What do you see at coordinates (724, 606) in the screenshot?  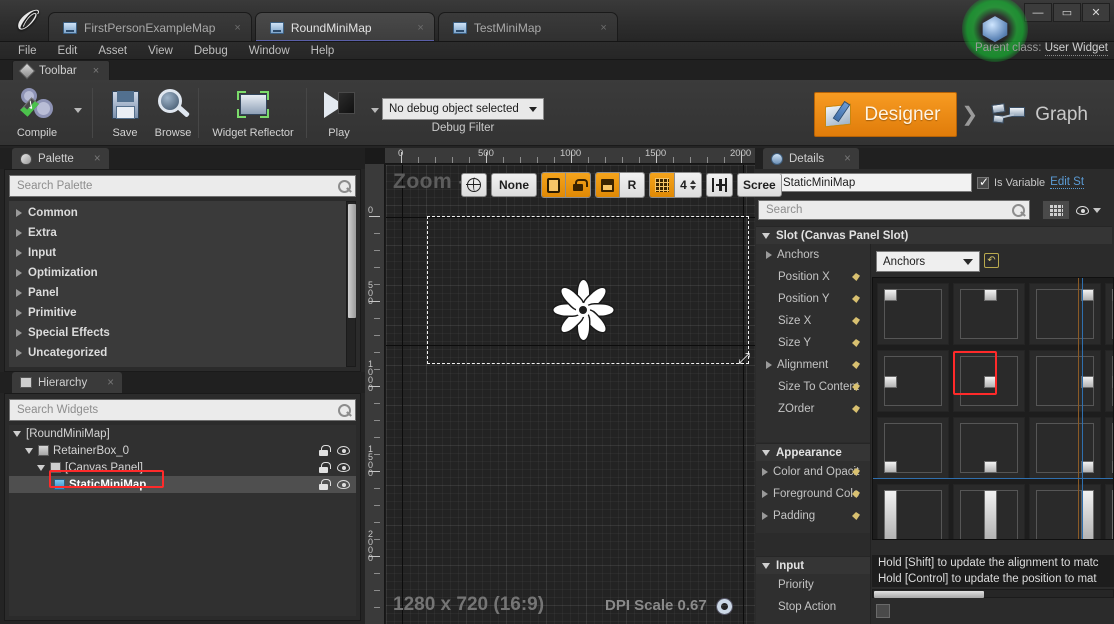 I see `gear-icon` at bounding box center [724, 606].